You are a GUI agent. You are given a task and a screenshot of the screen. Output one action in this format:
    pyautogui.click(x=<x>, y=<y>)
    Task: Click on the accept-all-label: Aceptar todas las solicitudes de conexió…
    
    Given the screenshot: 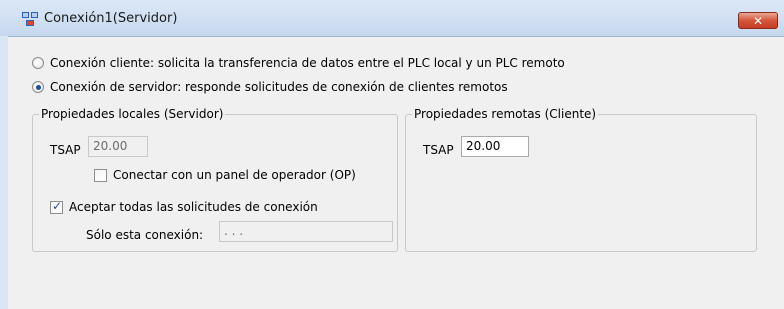 What is the action you would take?
    pyautogui.click(x=193, y=207)
    